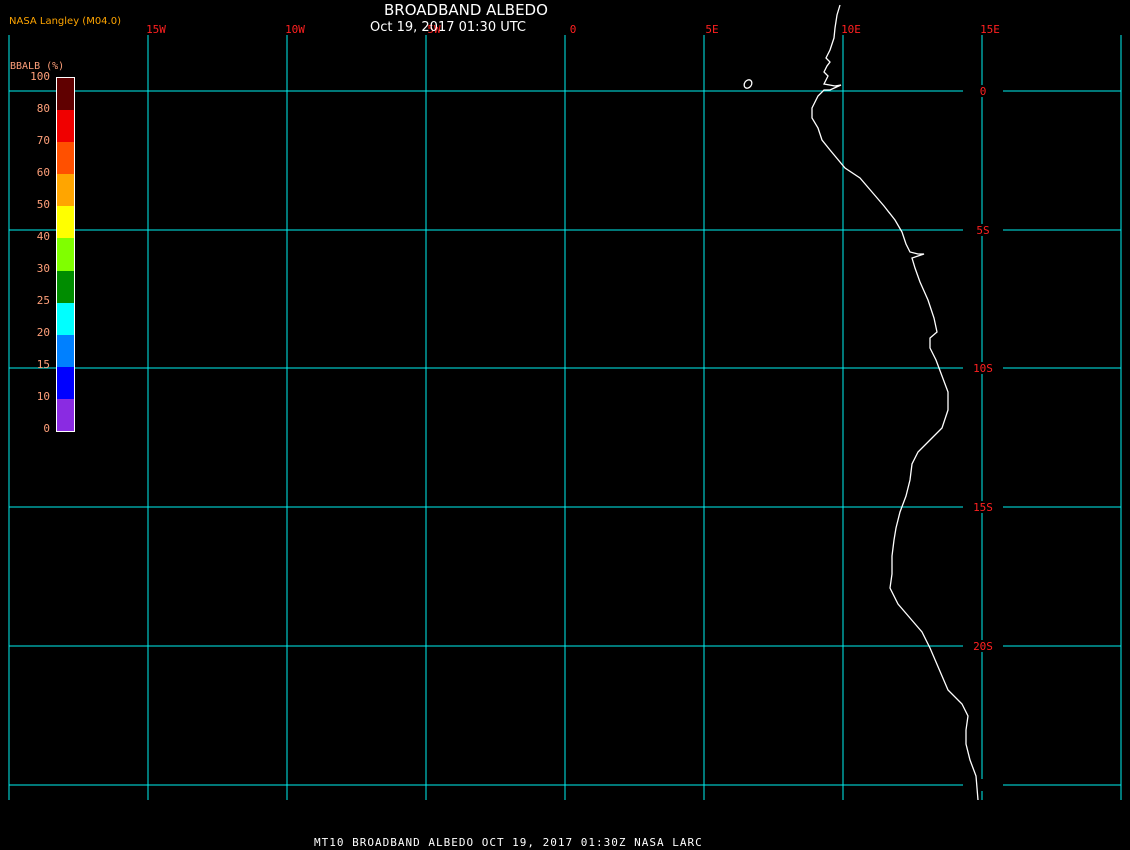 The height and width of the screenshot is (850, 1130). I want to click on latitude-label: 20S, so click(983, 646).